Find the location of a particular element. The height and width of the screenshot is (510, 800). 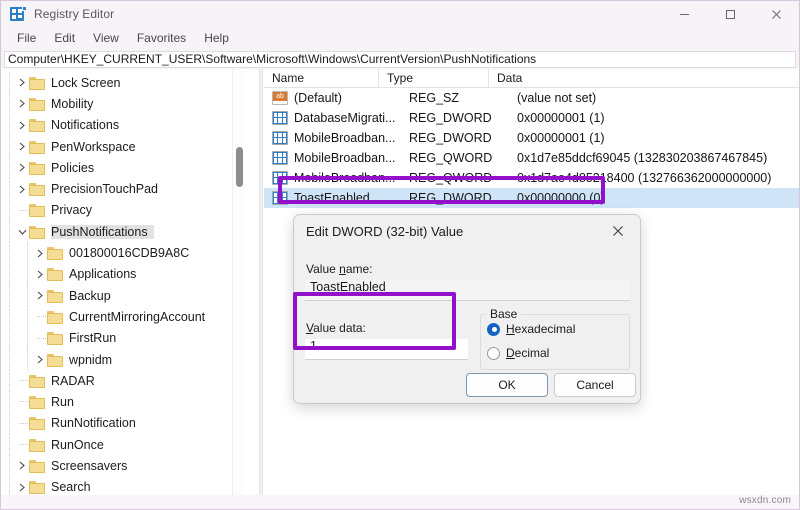

tree-item-policies: Policies is located at coordinates (123, 168).